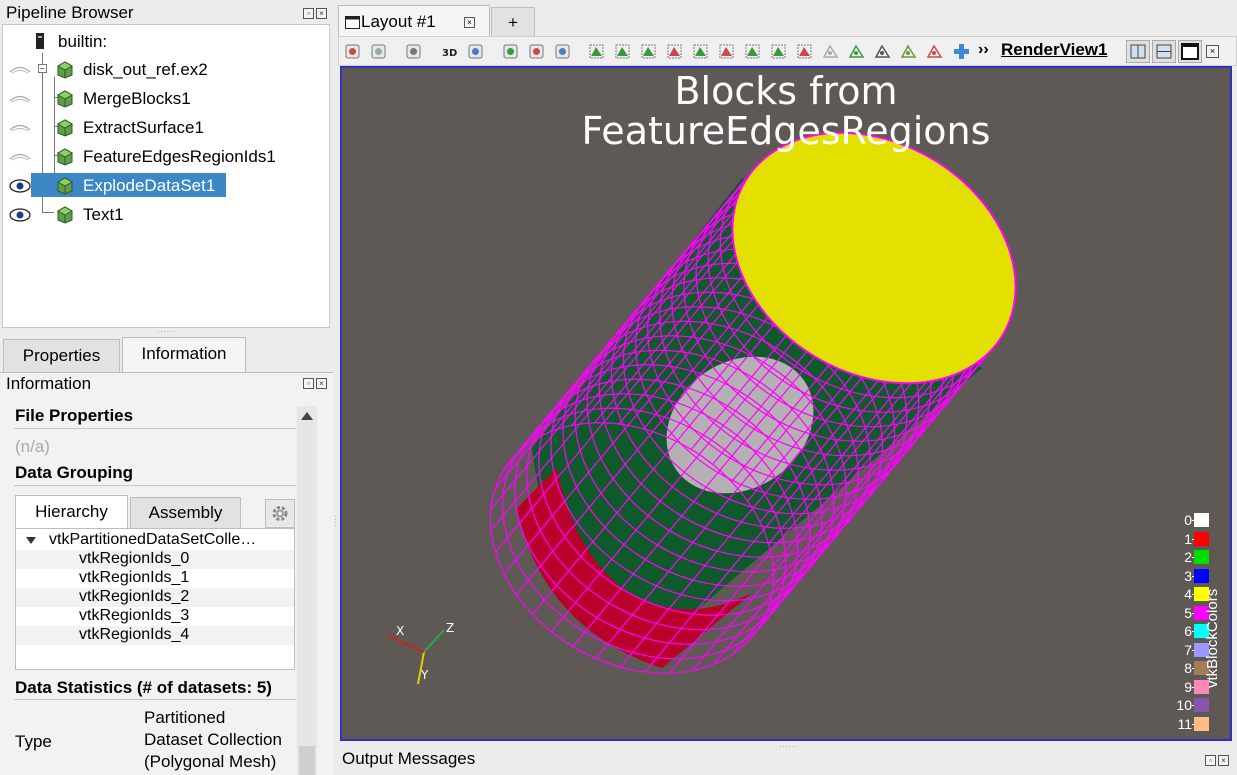 This screenshot has height=775, width=1237. What do you see at coordinates (787, 51) in the screenshot?
I see `view-toolbar: 3D ›› RenderView1 ×` at bounding box center [787, 51].